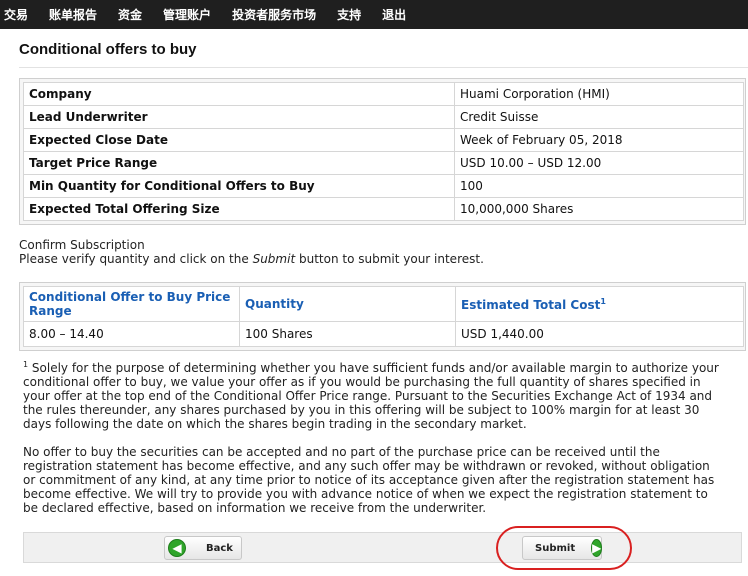 The image size is (748, 576). Describe the element at coordinates (274, 14) in the screenshot. I see `nav-item-investor-marketplace: 投资者服务市场` at that location.